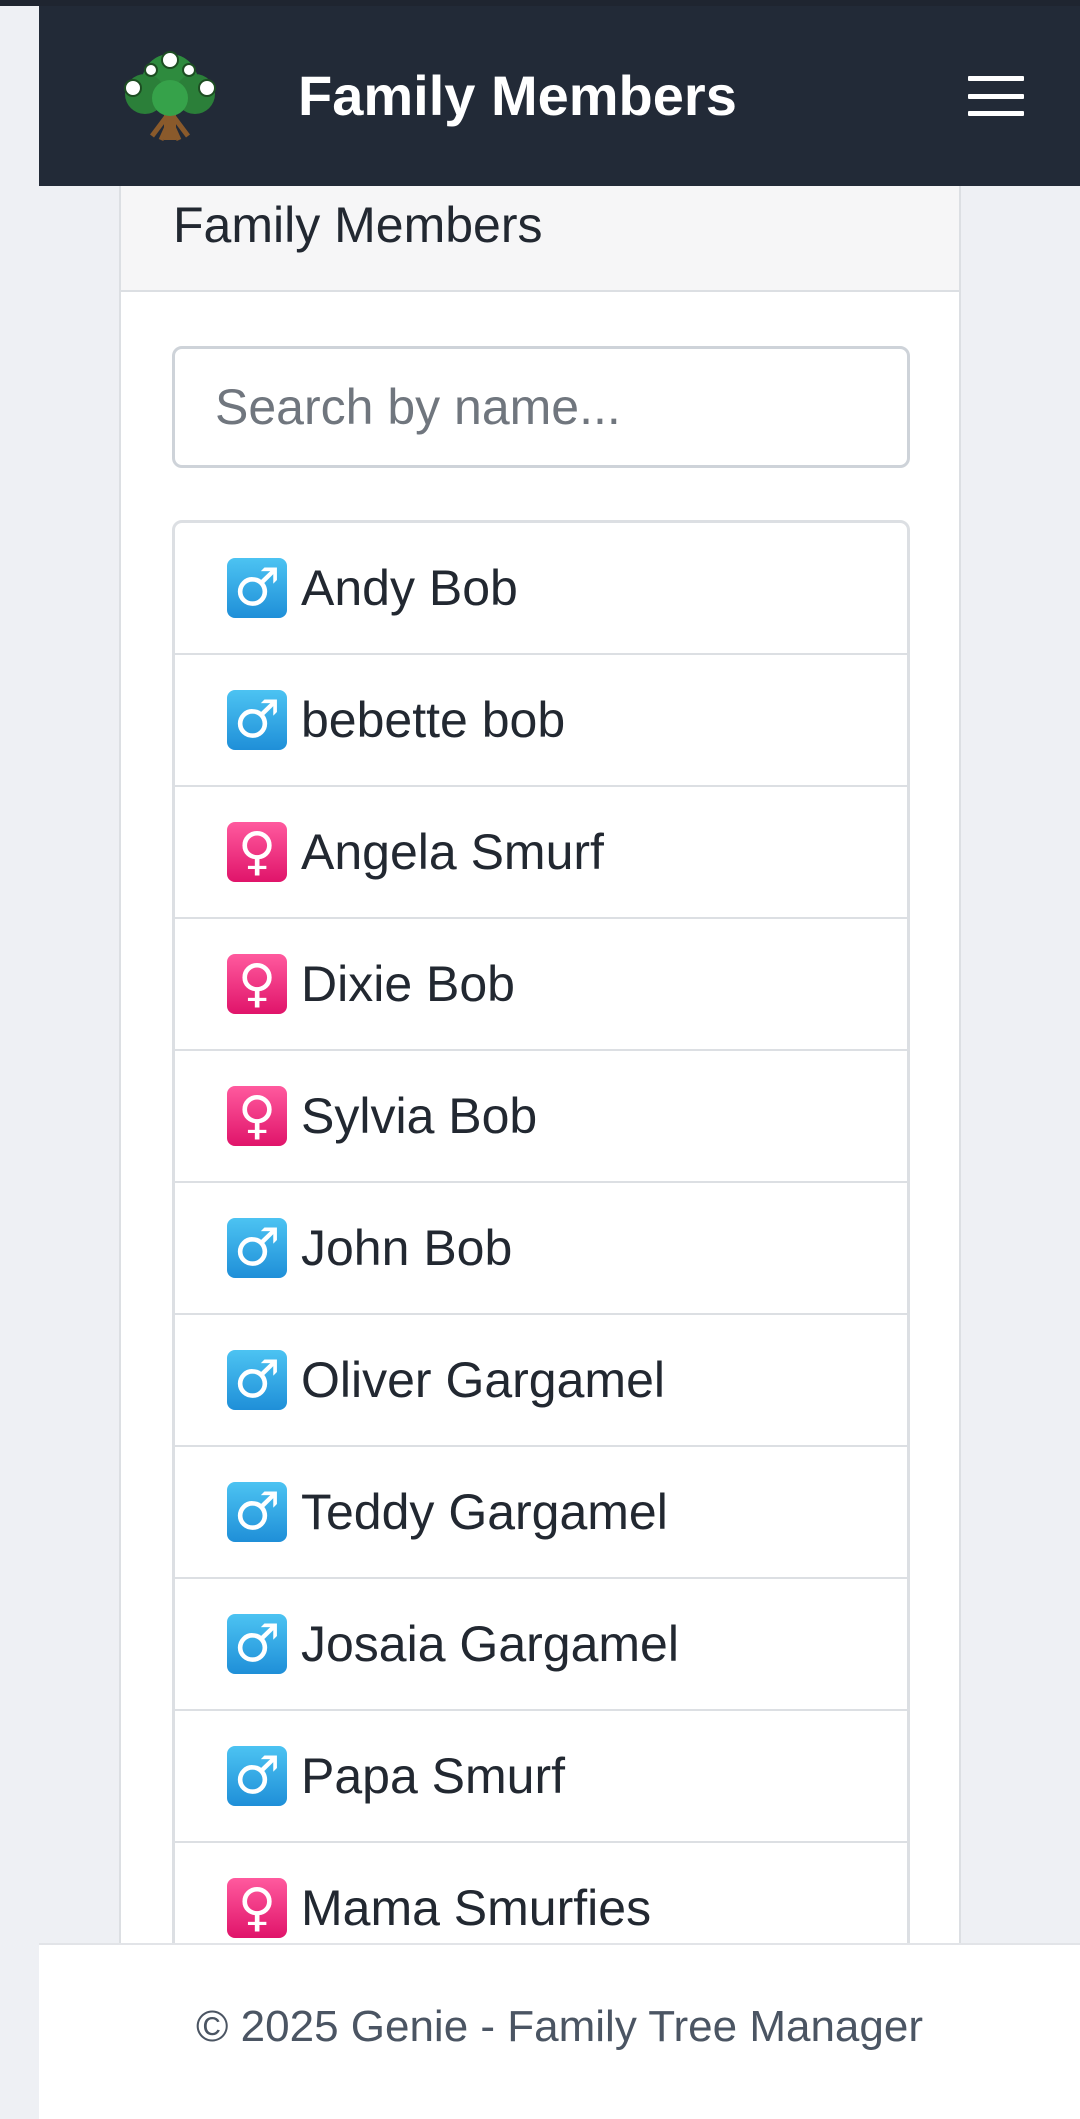 Image resolution: width=1080 pixels, height=2119 pixels. I want to click on navbar: Family Members, so click(559, 96).